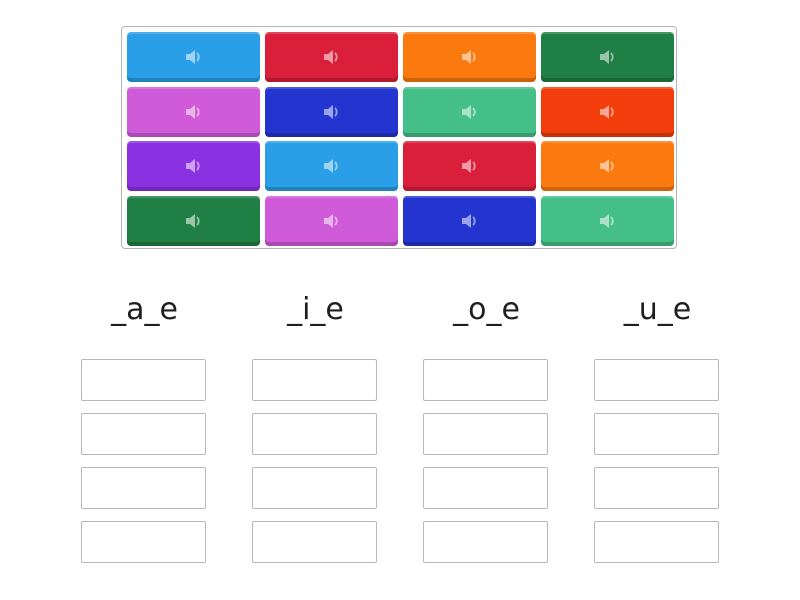 The width and height of the screenshot is (800, 600). What do you see at coordinates (657, 309) in the screenshot?
I see `group-heading: _u_e` at bounding box center [657, 309].